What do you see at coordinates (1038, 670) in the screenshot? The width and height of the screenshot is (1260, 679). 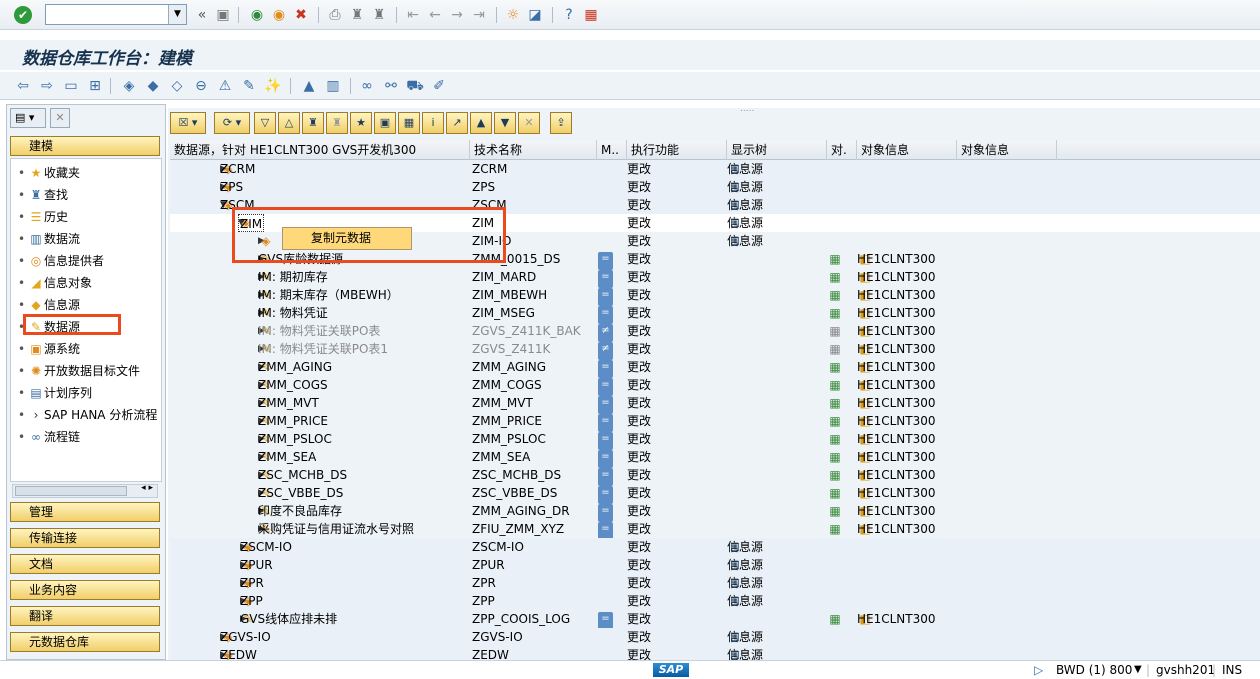 I see `status-expand-icon: ▷` at bounding box center [1038, 670].